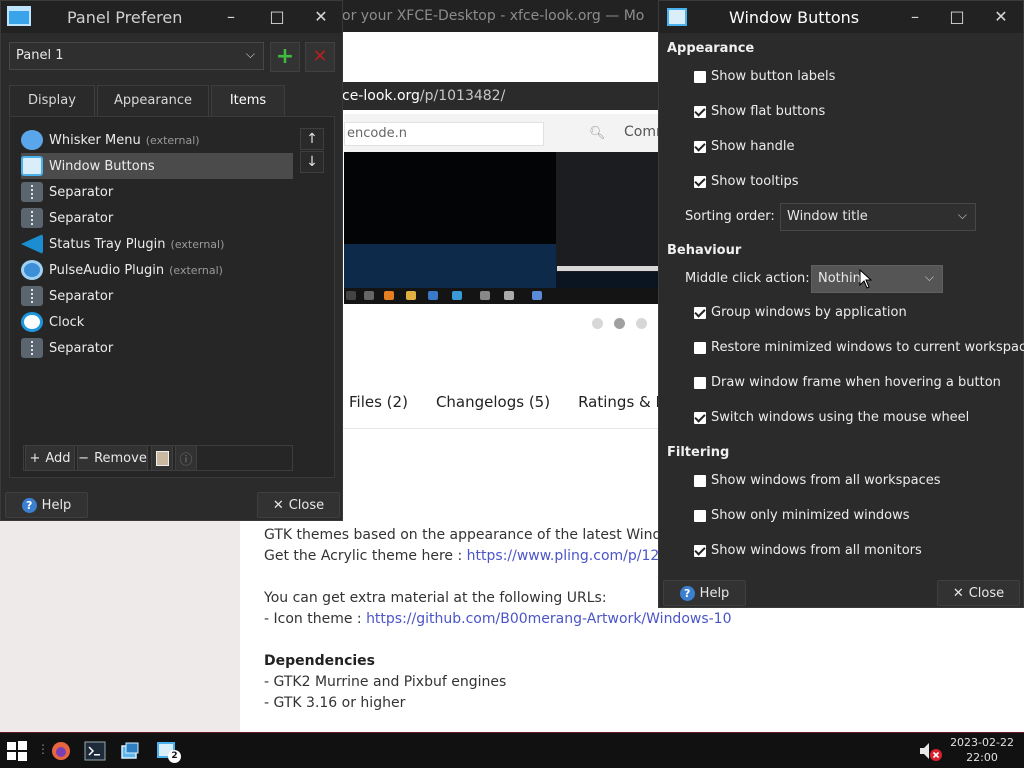  Describe the element at coordinates (157, 166) in the screenshot. I see `panel-item: Window Buttons` at that location.